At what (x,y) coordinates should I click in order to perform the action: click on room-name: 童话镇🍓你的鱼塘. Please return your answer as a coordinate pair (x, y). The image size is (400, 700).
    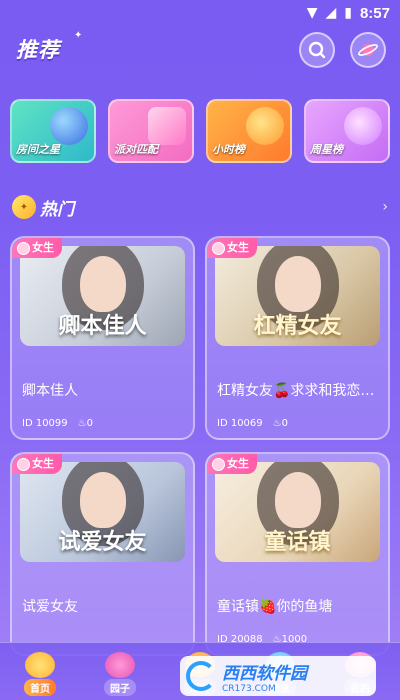
    Looking at the image, I should click on (275, 607).